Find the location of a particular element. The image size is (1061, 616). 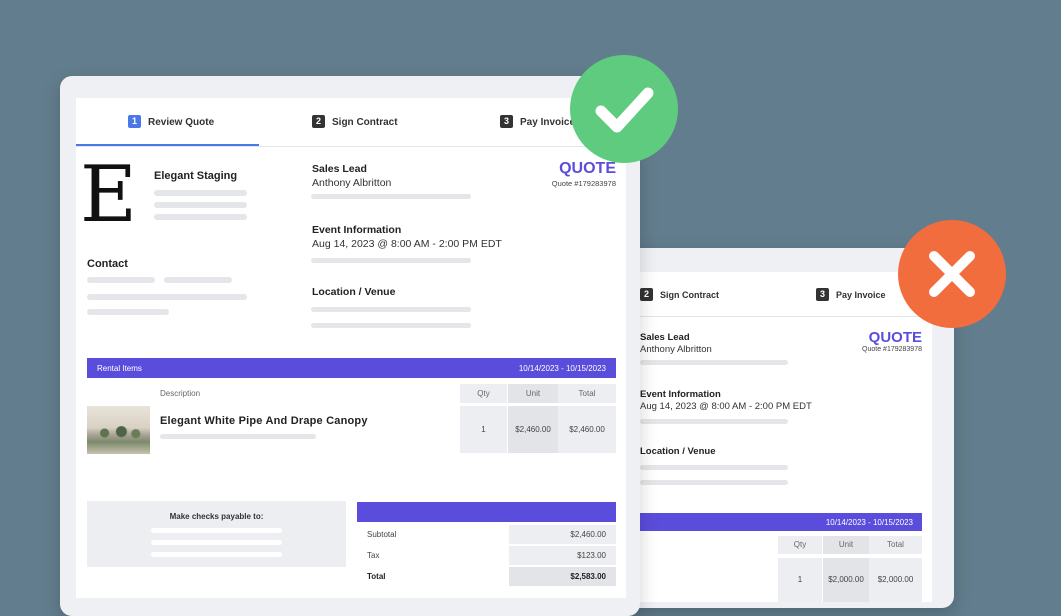

rental-items-bar: 10/14/2023 - 10/15/2023 is located at coordinates (768, 522).